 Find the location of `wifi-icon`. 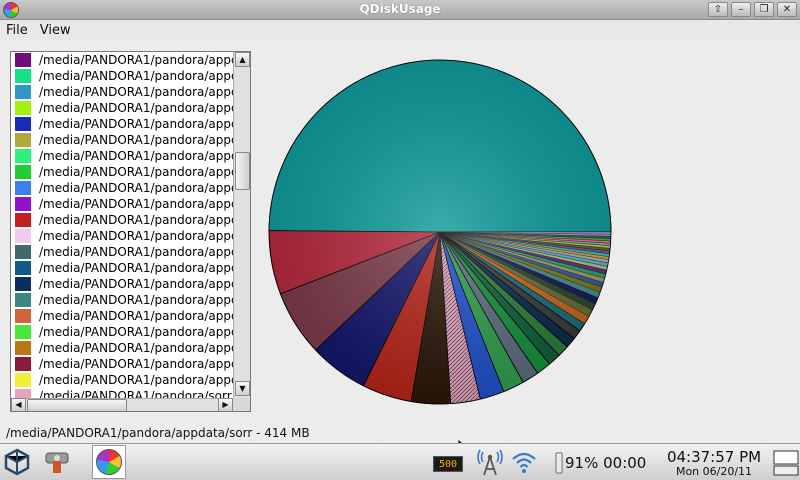

wifi-icon is located at coordinates (524, 462).